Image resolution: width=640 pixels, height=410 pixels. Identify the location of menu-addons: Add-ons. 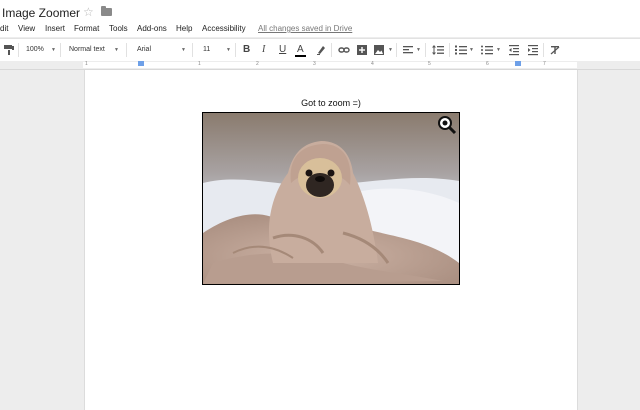
(152, 28).